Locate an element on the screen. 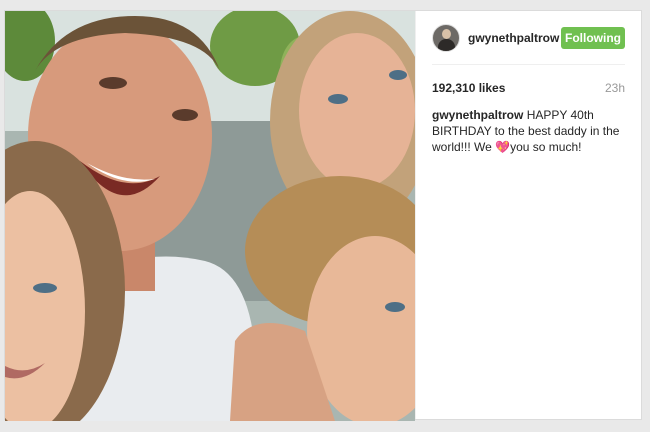 The height and width of the screenshot is (432, 650). post-stats: 192,310 likes 23h is located at coordinates (528, 88).